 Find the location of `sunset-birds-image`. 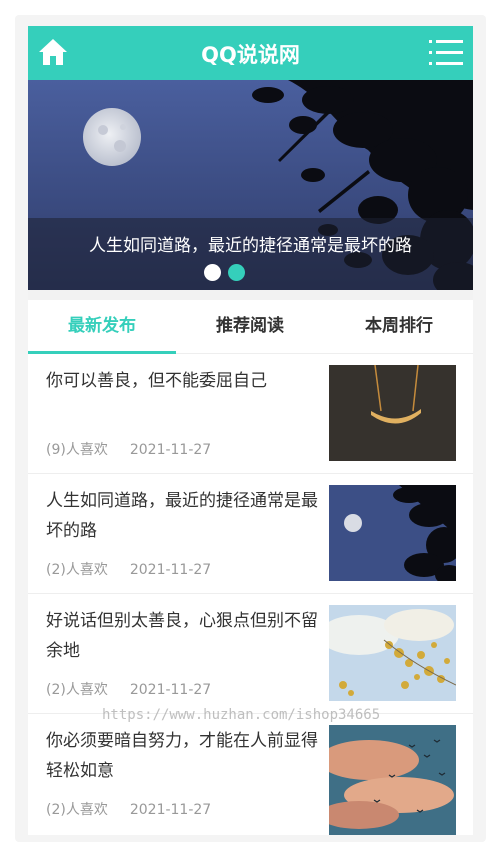

sunset-birds-image is located at coordinates (392, 780).